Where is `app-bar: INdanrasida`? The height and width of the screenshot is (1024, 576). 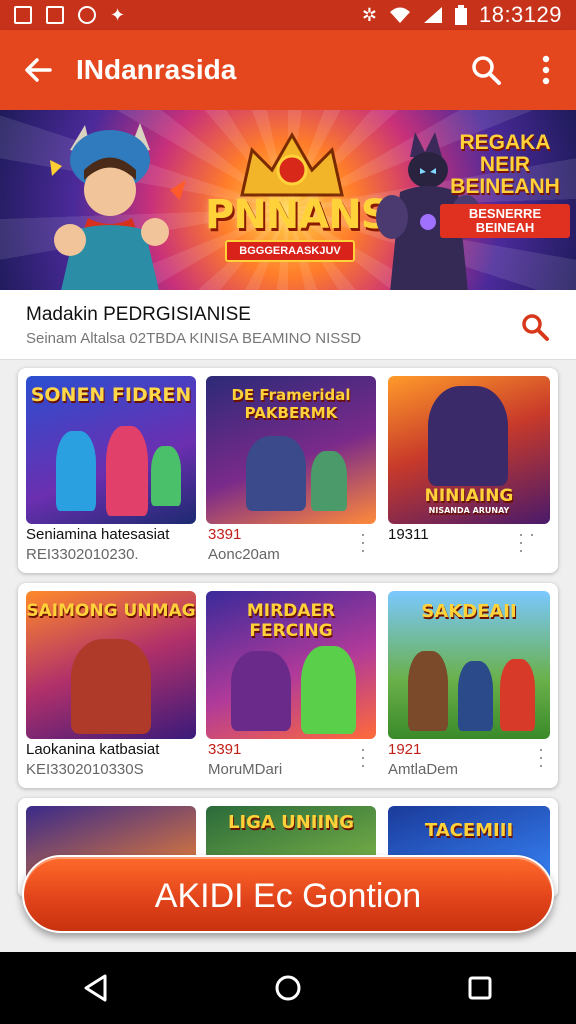
app-bar: INdanrasida is located at coordinates (288, 70).